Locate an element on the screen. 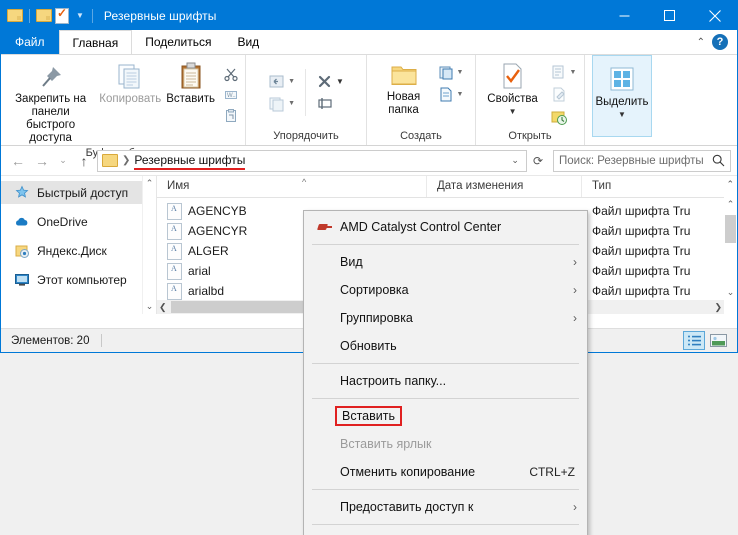 Image resolution: width=738 pixels, height=535 pixels. context-menu-item-undo-copy: Отменить копирование CTRL+Z is located at coordinates (445, 472).